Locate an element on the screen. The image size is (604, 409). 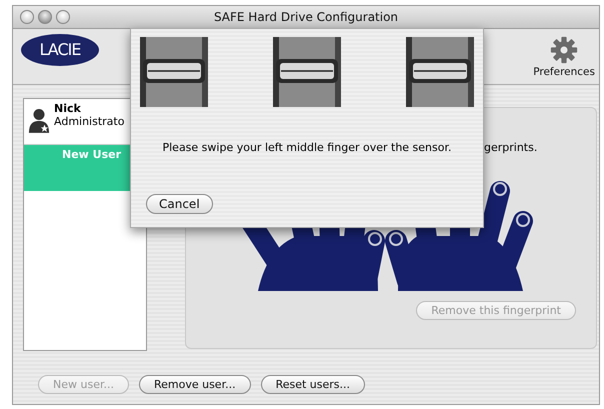
gear-icon is located at coordinates (564, 50).